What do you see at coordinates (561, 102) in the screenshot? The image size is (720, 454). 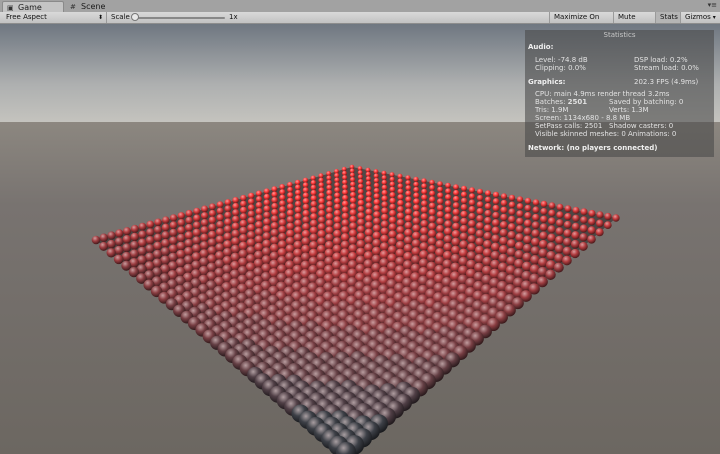 I see `batches: Batches: 2501` at bounding box center [561, 102].